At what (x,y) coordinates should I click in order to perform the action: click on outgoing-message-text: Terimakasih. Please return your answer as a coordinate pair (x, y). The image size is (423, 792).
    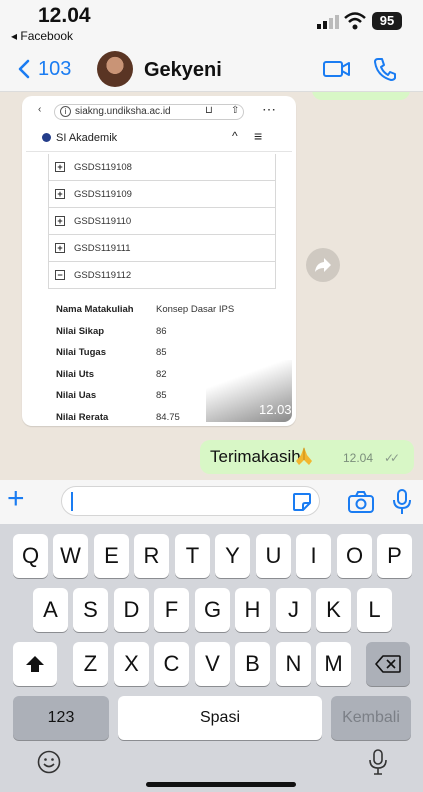
    Looking at the image, I should click on (255, 456).